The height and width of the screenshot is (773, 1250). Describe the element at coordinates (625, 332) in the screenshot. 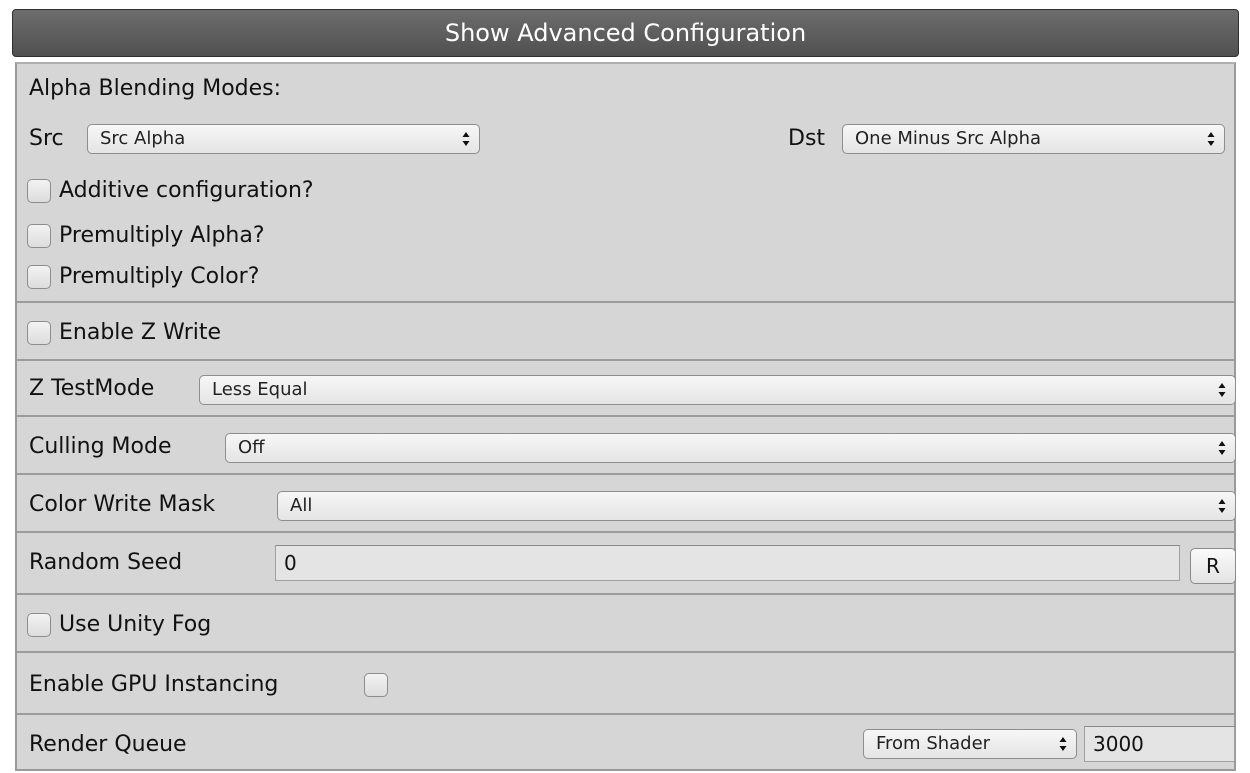

I see `z-write-section: Enable Z Write` at that location.